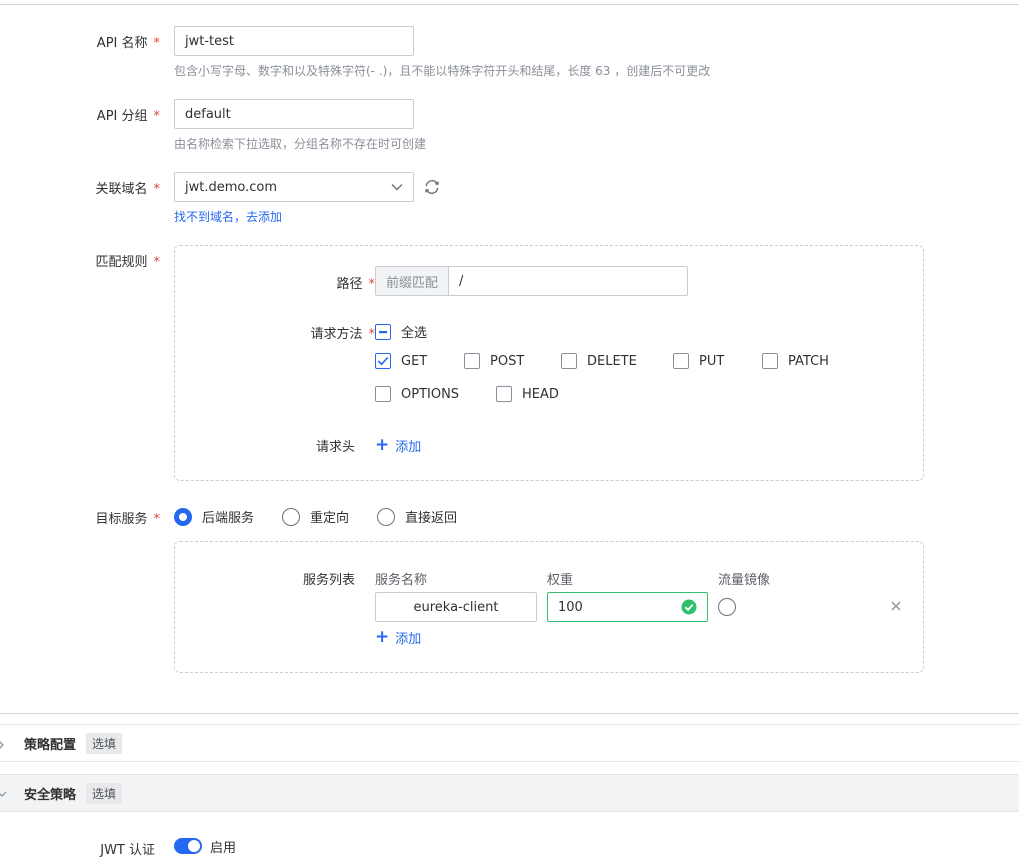  What do you see at coordinates (896, 606) in the screenshot?
I see `close-icon` at bounding box center [896, 606].